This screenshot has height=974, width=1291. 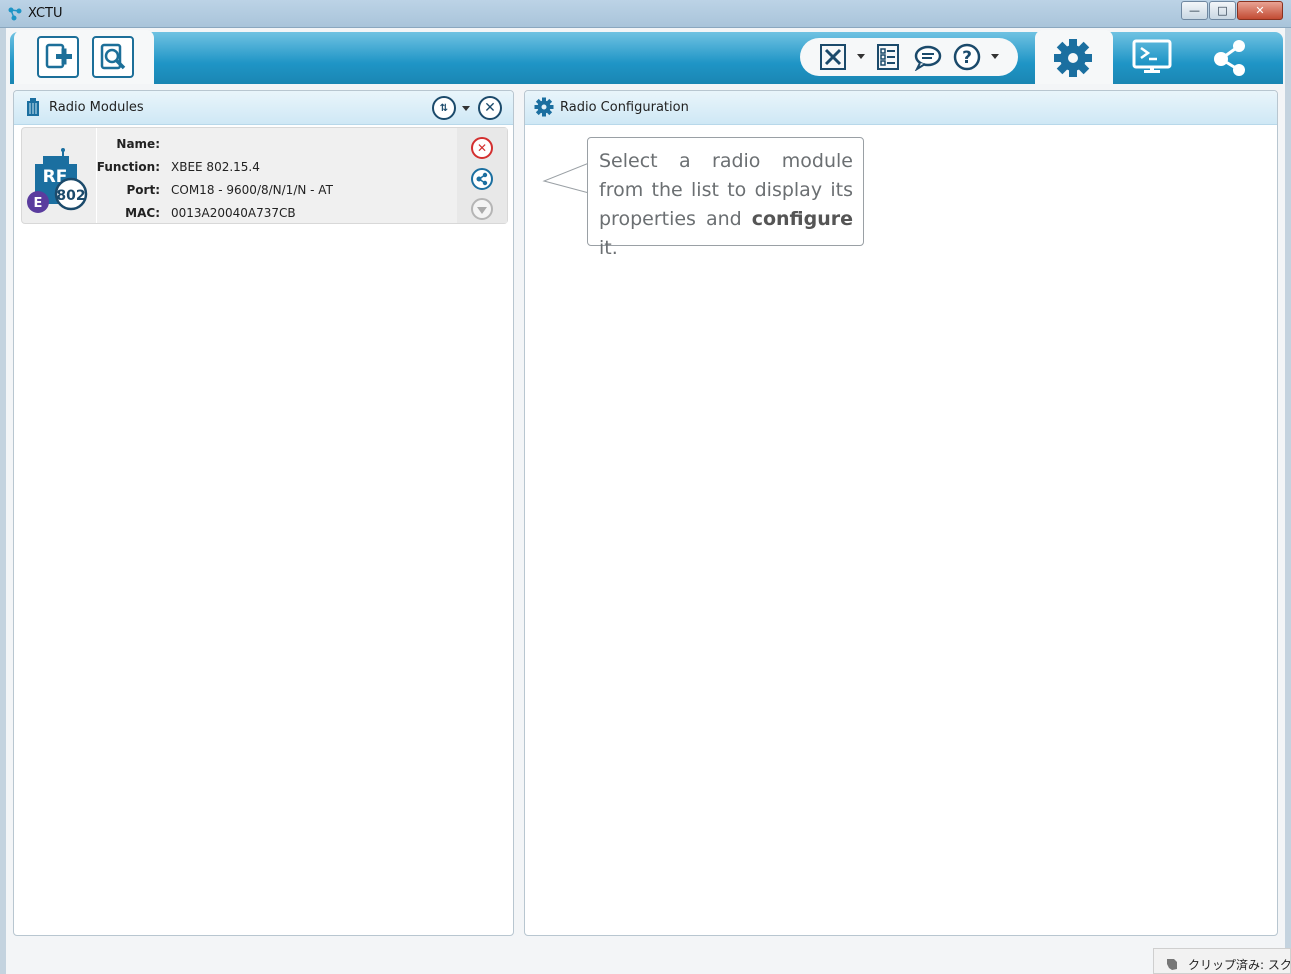 I want to click on checklist-icon, so click(x=888, y=57).